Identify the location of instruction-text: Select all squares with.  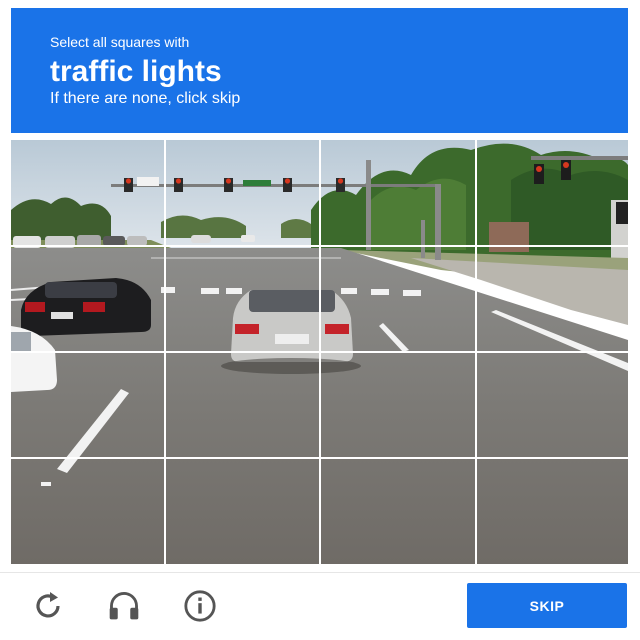
(120, 42).